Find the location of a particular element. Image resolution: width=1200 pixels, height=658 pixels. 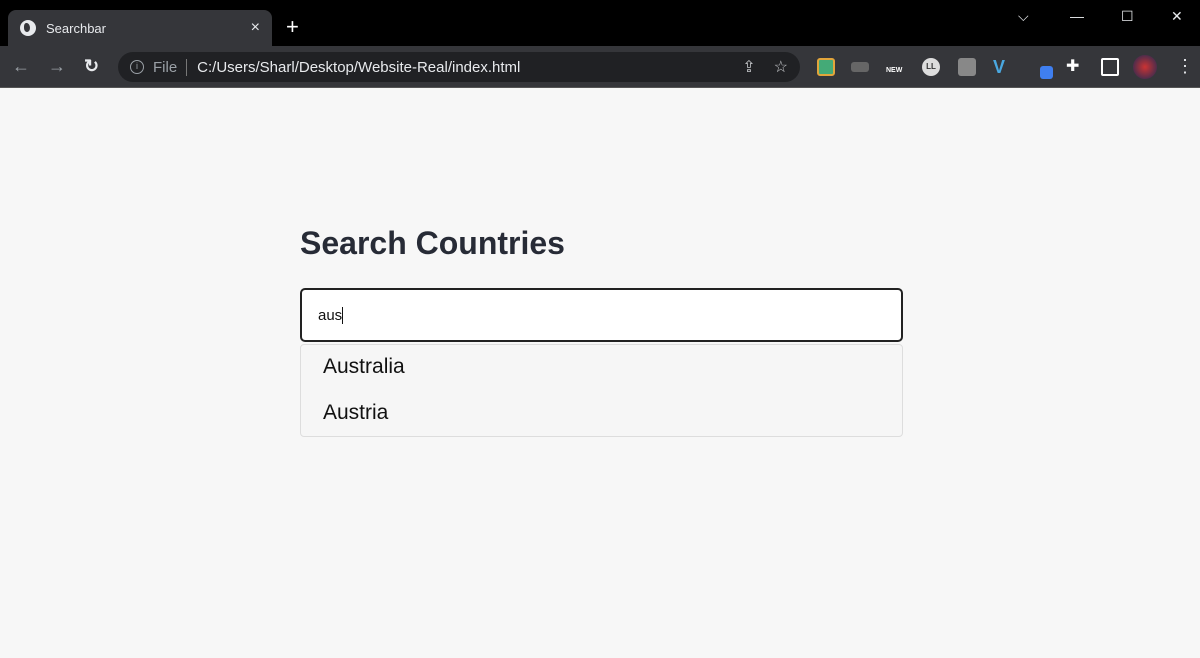

bookmark-star-icon: ☆ is located at coordinates (781, 67).